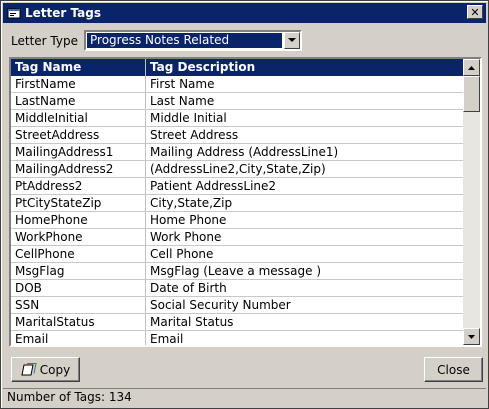 The image size is (489, 409). Describe the element at coordinates (188, 288) in the screenshot. I see `tag-description-cell: Date of Birth` at that location.